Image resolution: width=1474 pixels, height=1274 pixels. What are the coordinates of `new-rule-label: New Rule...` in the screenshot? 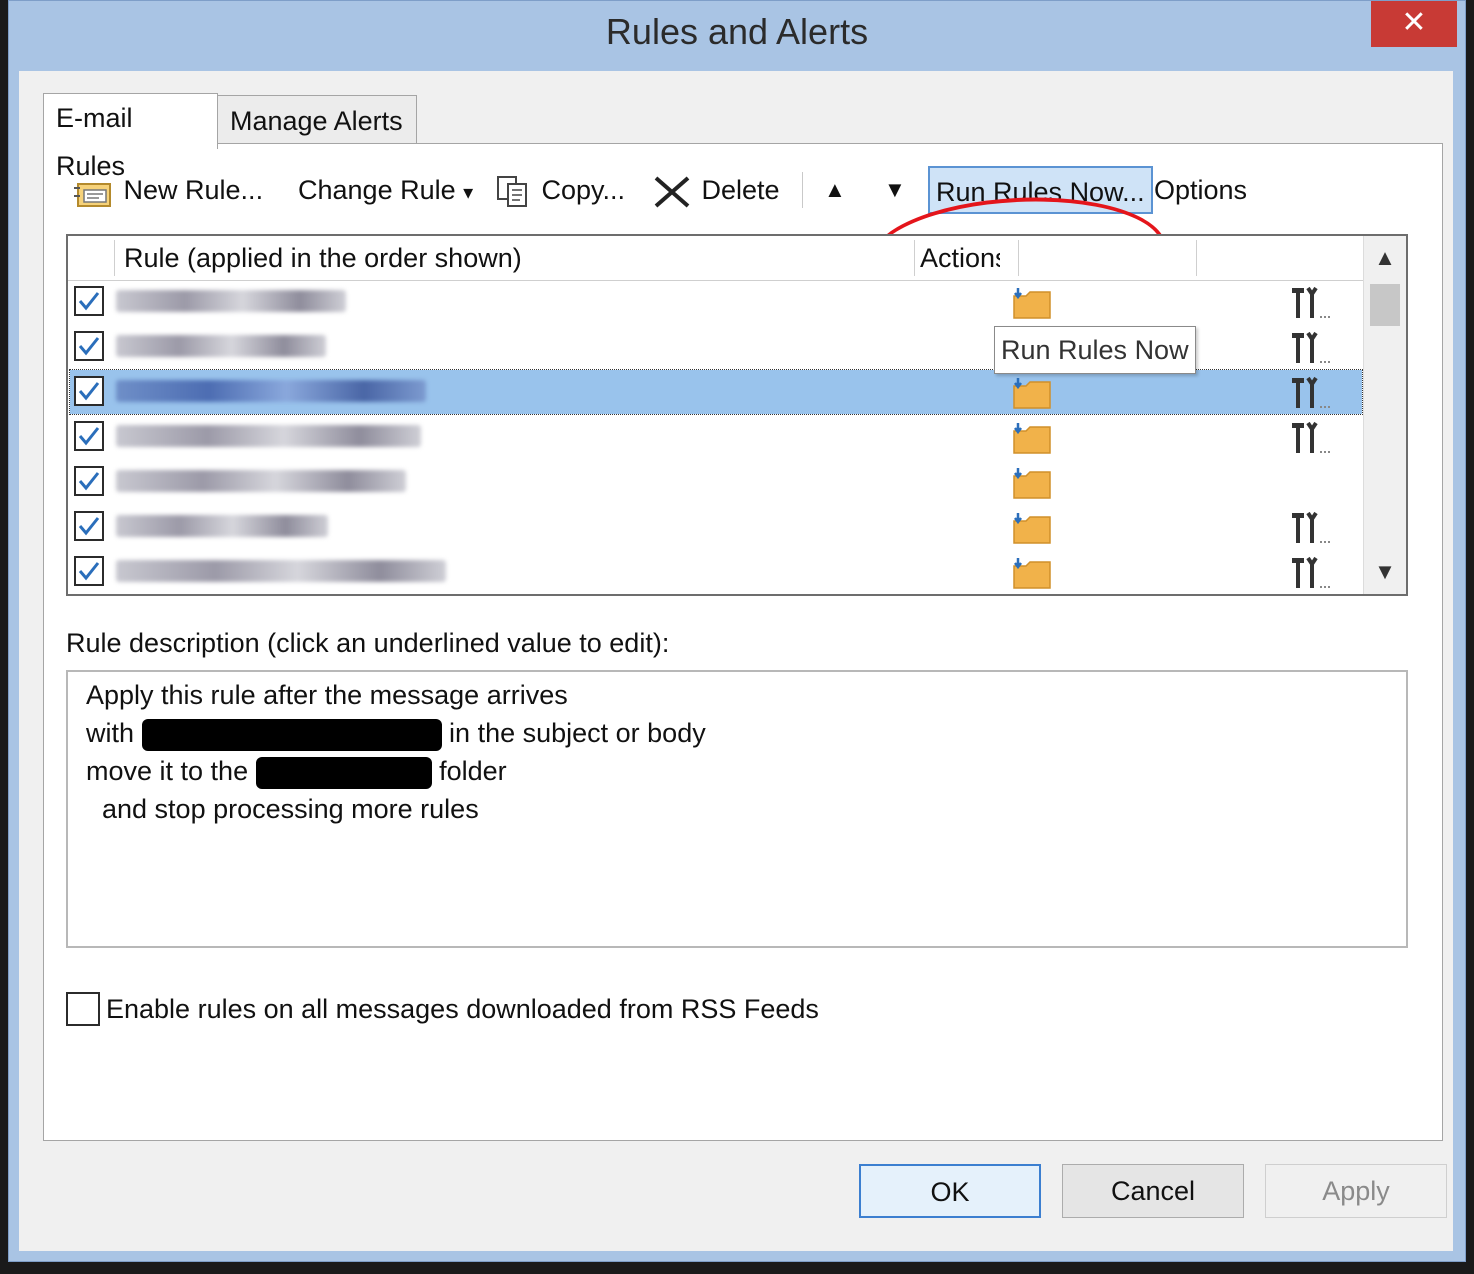 It's located at (193, 190).